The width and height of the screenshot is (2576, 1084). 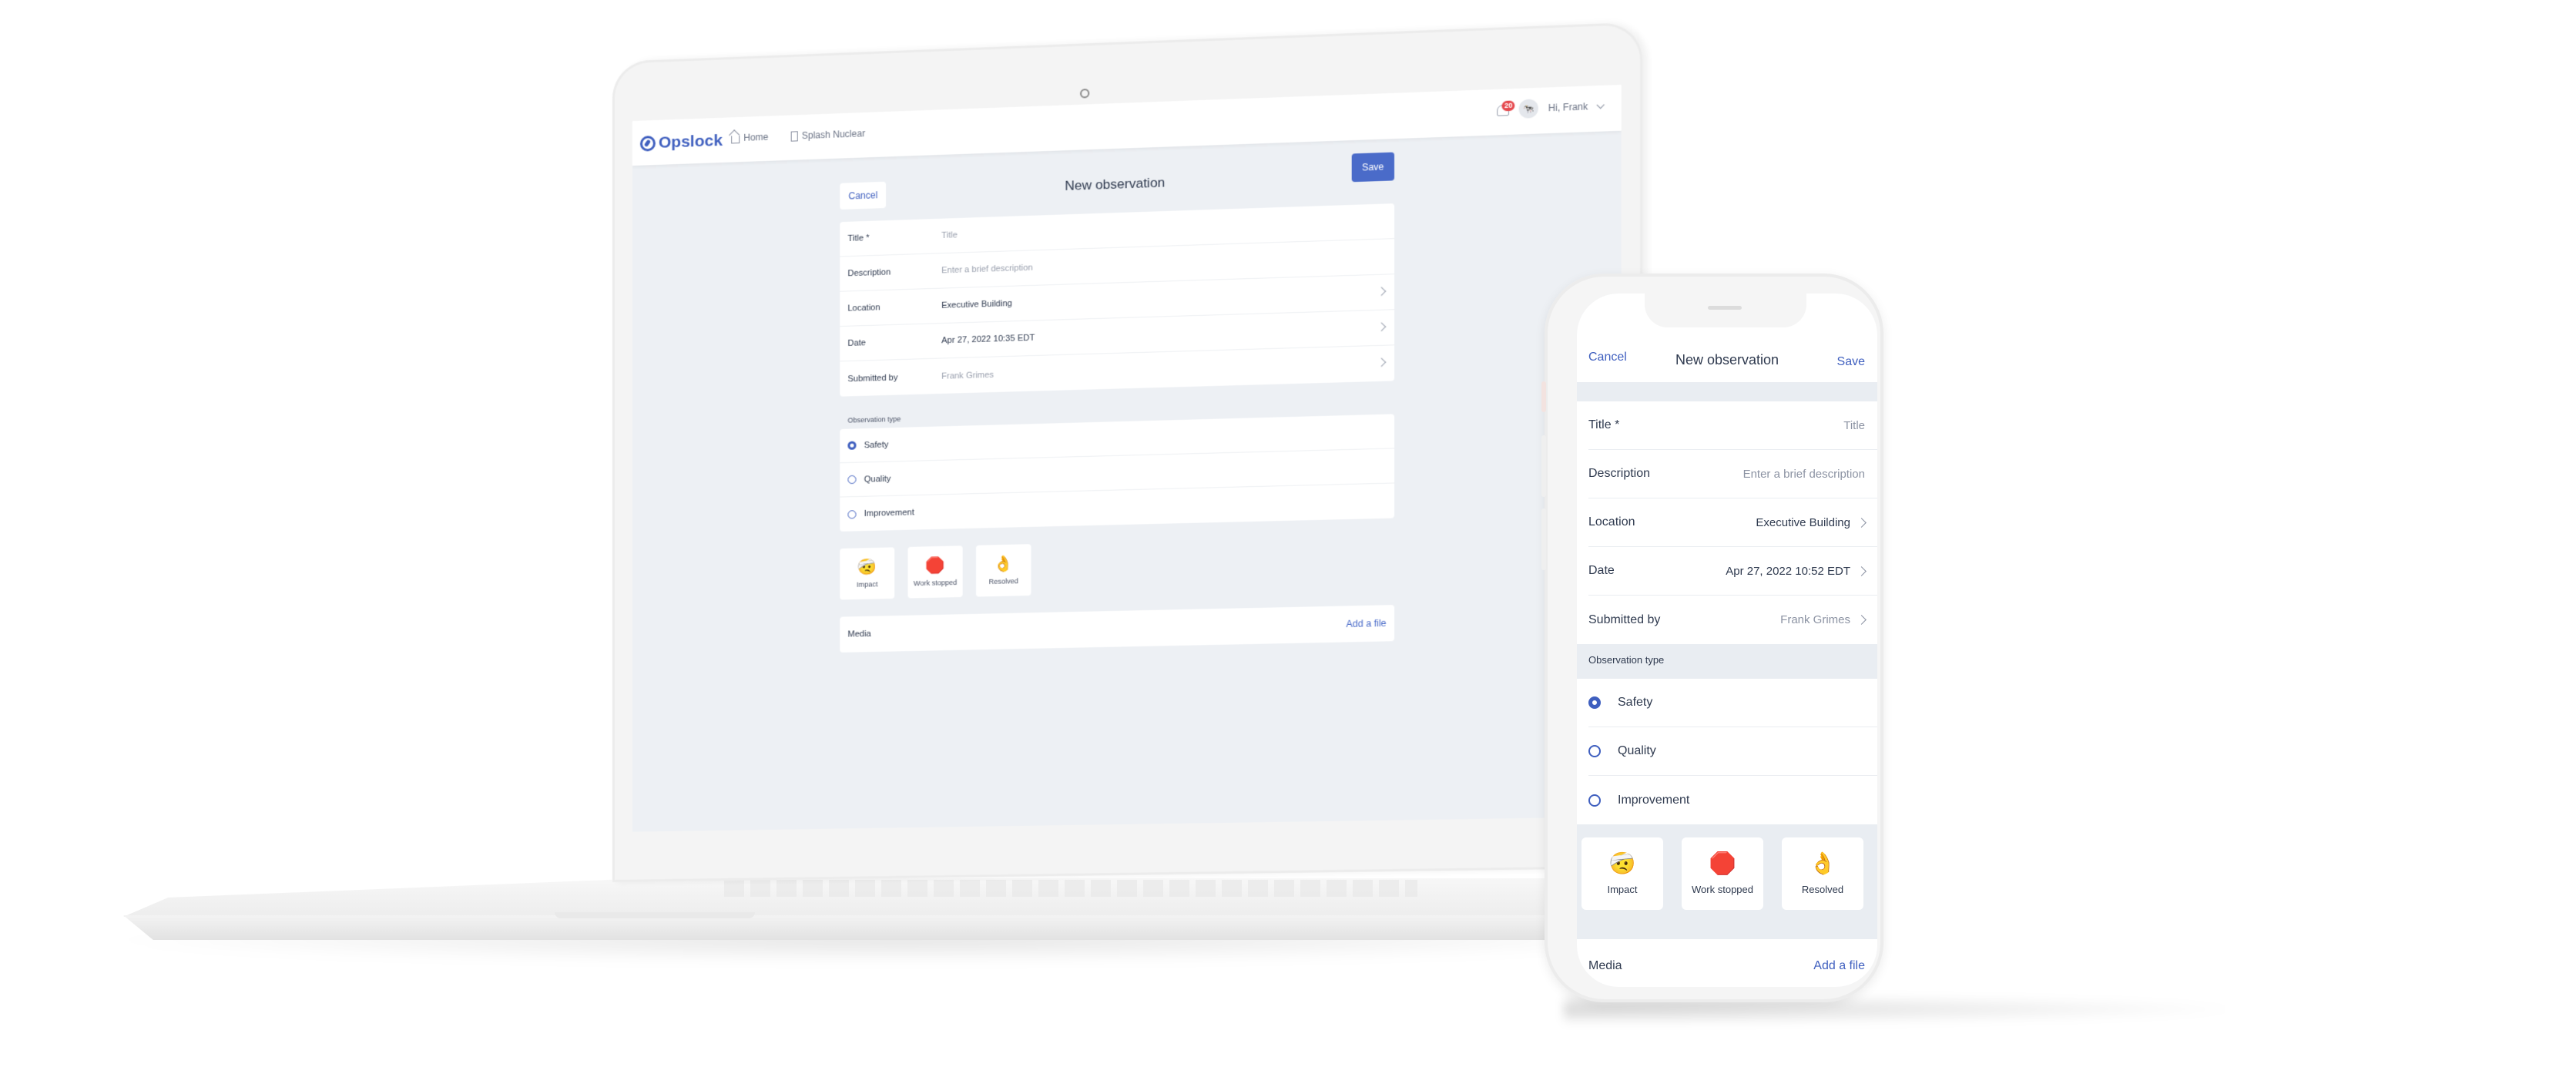 What do you see at coordinates (735, 140) in the screenshot?
I see `home-icon` at bounding box center [735, 140].